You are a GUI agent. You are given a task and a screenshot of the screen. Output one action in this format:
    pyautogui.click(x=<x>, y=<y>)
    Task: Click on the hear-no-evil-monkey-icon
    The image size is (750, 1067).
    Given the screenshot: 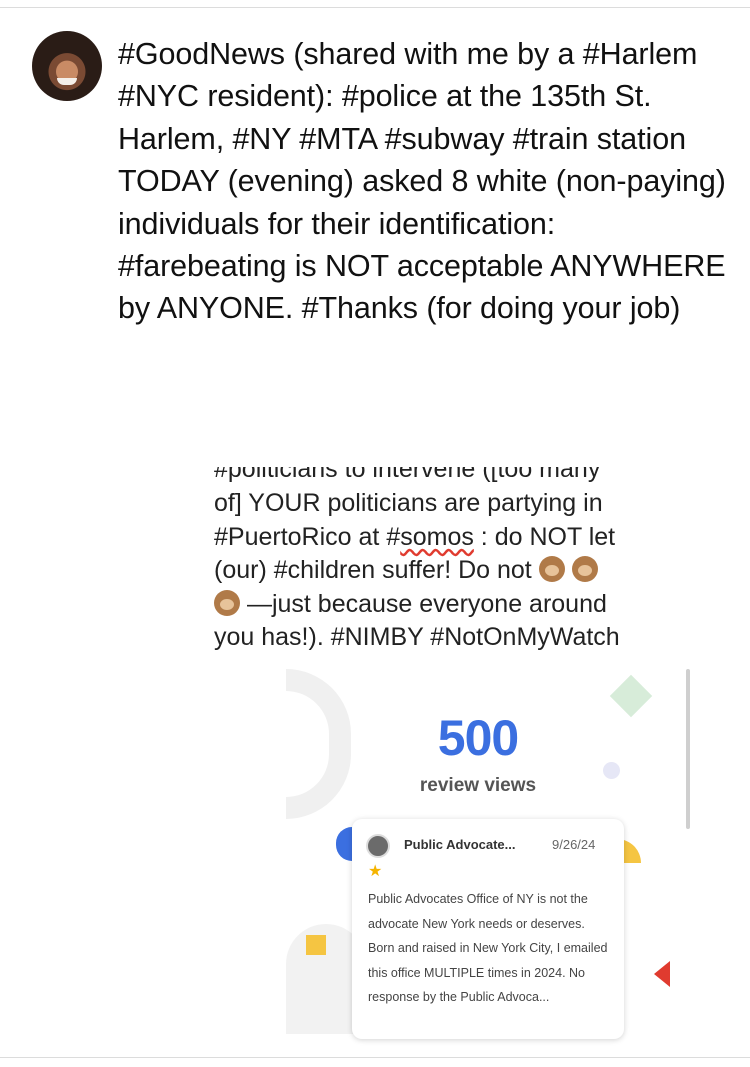 What is the action you would take?
    pyautogui.click(x=584, y=569)
    